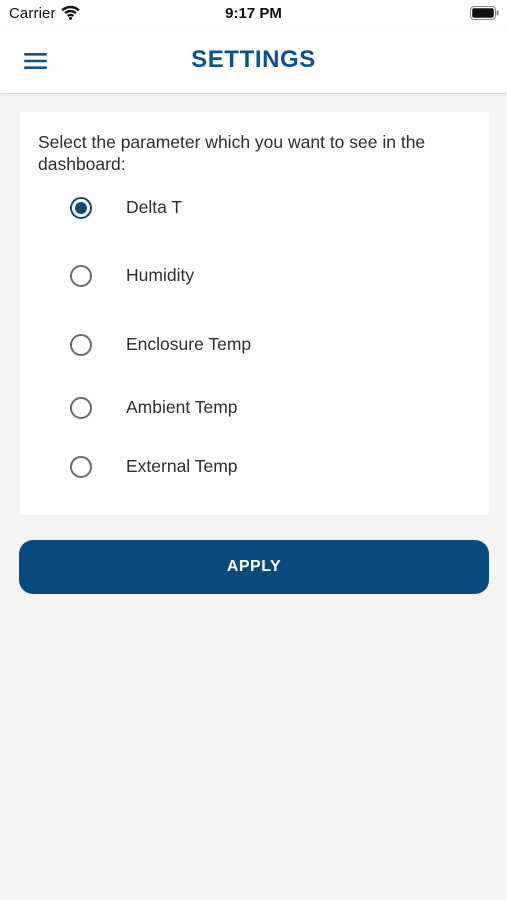 The image size is (507, 900). Describe the element at coordinates (182, 407) in the screenshot. I see `option-label: Ambient Temp` at that location.